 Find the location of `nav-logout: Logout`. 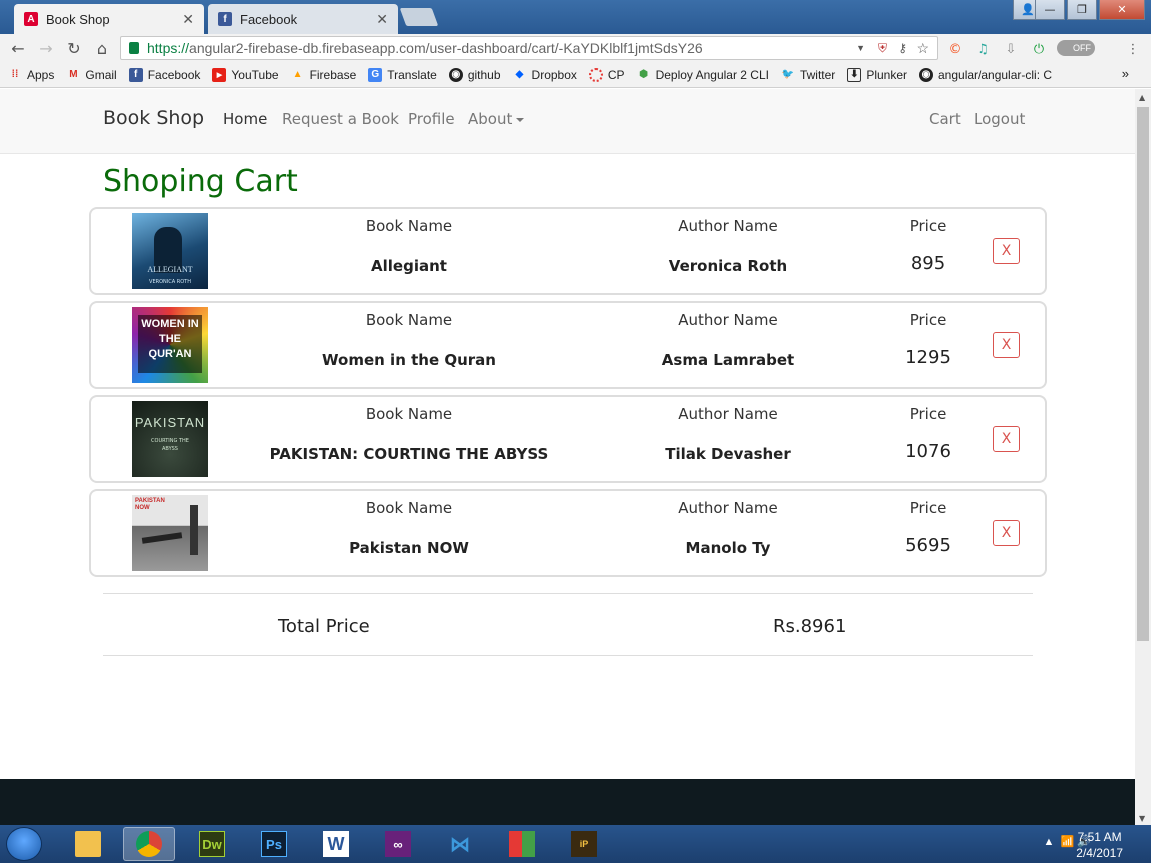

nav-logout: Logout is located at coordinates (999, 119).